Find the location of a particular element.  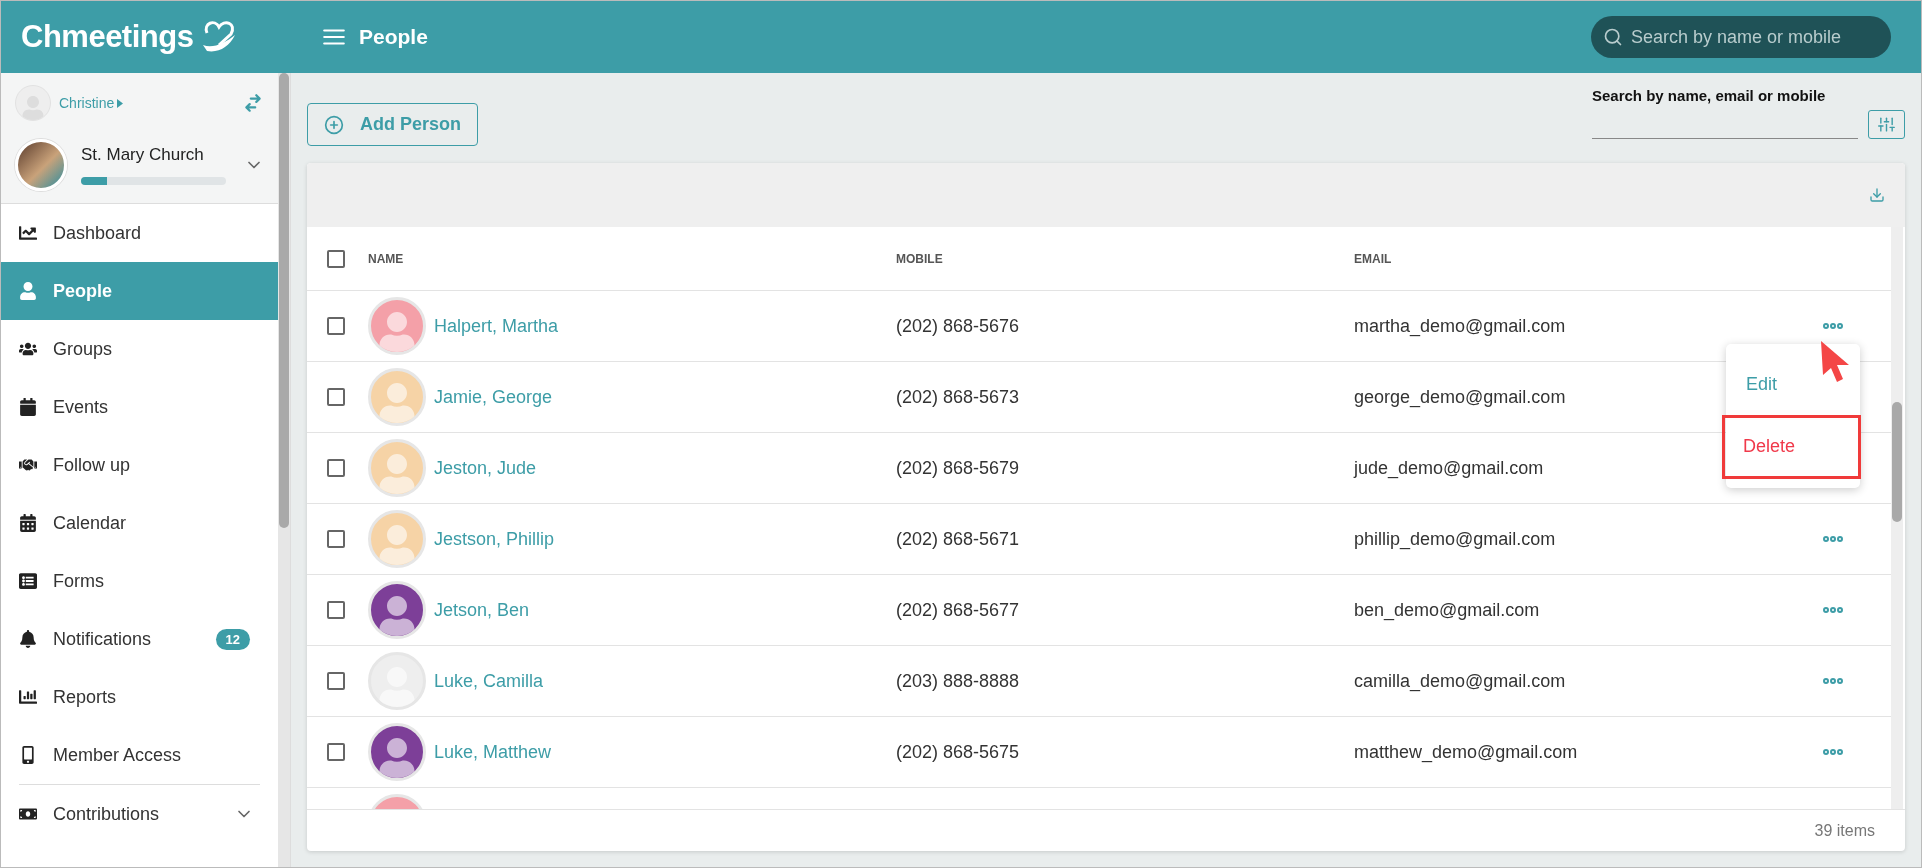

person-name-link: Jamie, George is located at coordinates (493, 397).